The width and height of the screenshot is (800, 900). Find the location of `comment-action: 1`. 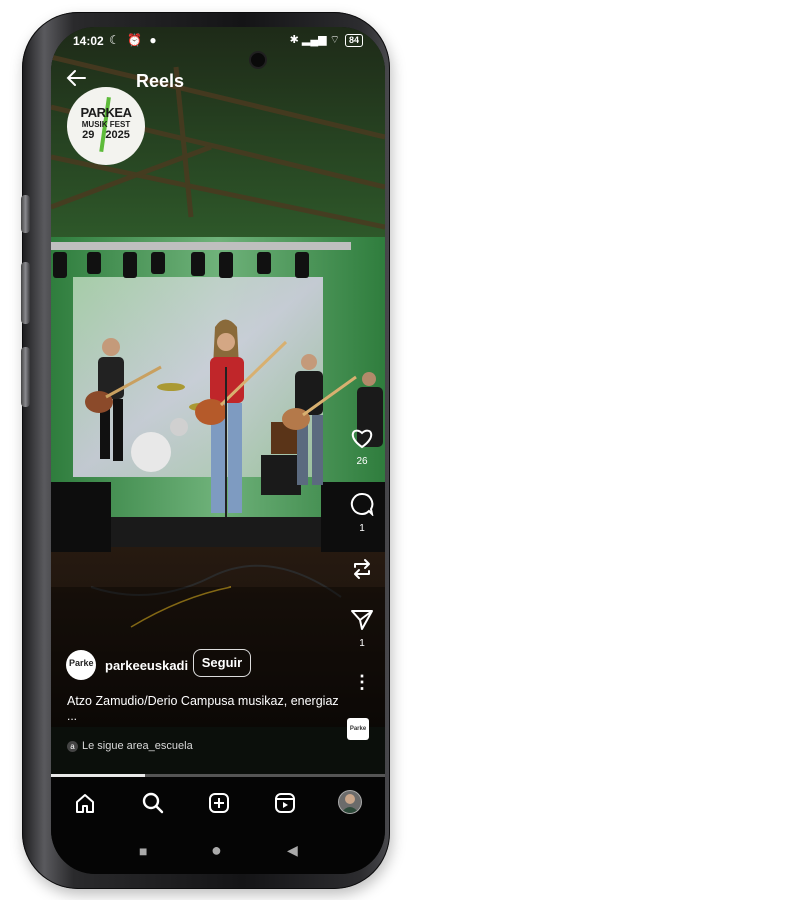

comment-action: 1 is located at coordinates (362, 513).